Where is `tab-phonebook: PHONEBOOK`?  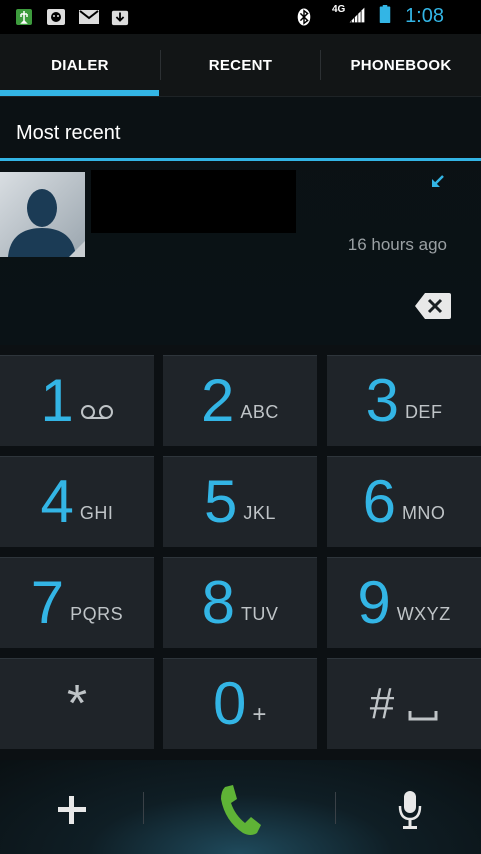
tab-phonebook: PHONEBOOK is located at coordinates (401, 65).